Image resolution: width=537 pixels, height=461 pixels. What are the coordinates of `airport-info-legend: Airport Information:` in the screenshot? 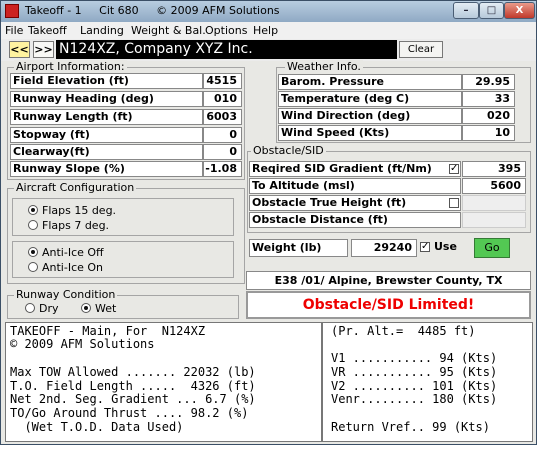 It's located at (70, 66).